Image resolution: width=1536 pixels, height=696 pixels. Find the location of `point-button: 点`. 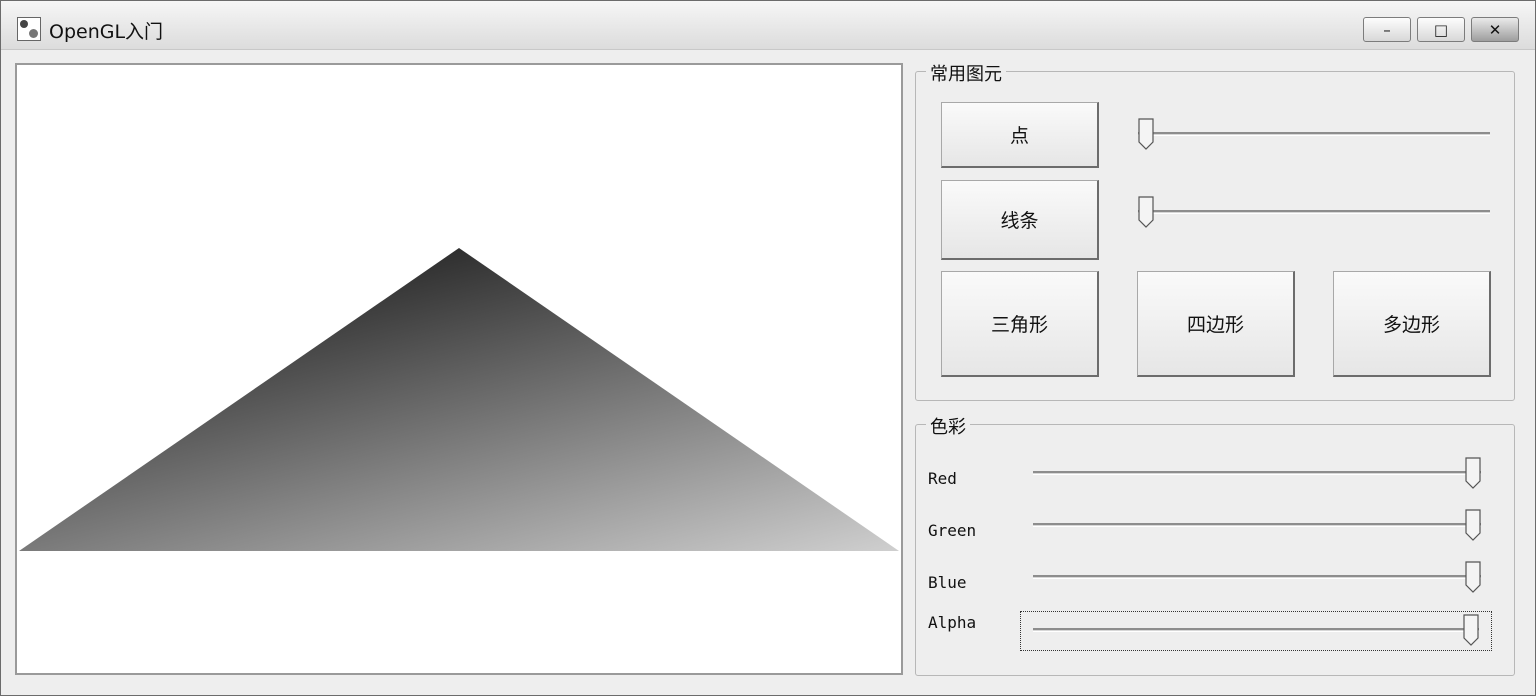

point-button: 点 is located at coordinates (1020, 135).